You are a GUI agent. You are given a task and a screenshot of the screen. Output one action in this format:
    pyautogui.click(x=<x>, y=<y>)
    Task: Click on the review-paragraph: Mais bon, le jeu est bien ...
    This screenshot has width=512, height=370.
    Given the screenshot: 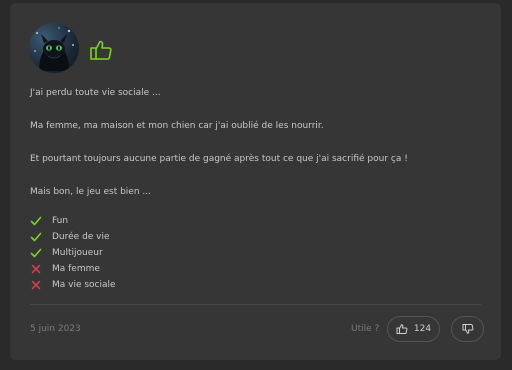 What is the action you would take?
    pyautogui.click(x=90, y=192)
    